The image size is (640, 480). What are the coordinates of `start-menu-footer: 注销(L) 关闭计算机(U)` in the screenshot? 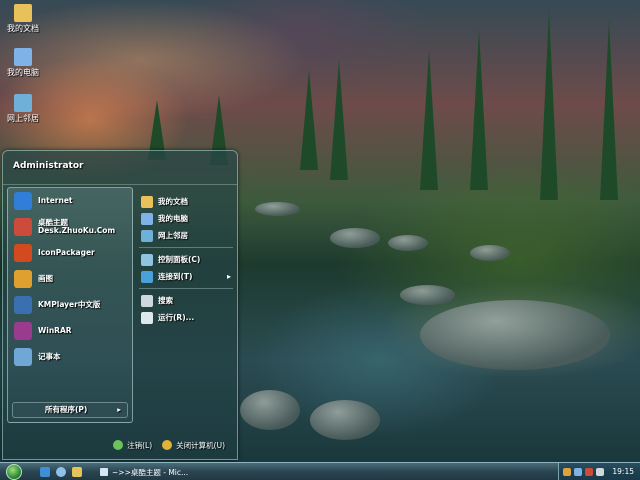 It's located at (120, 445).